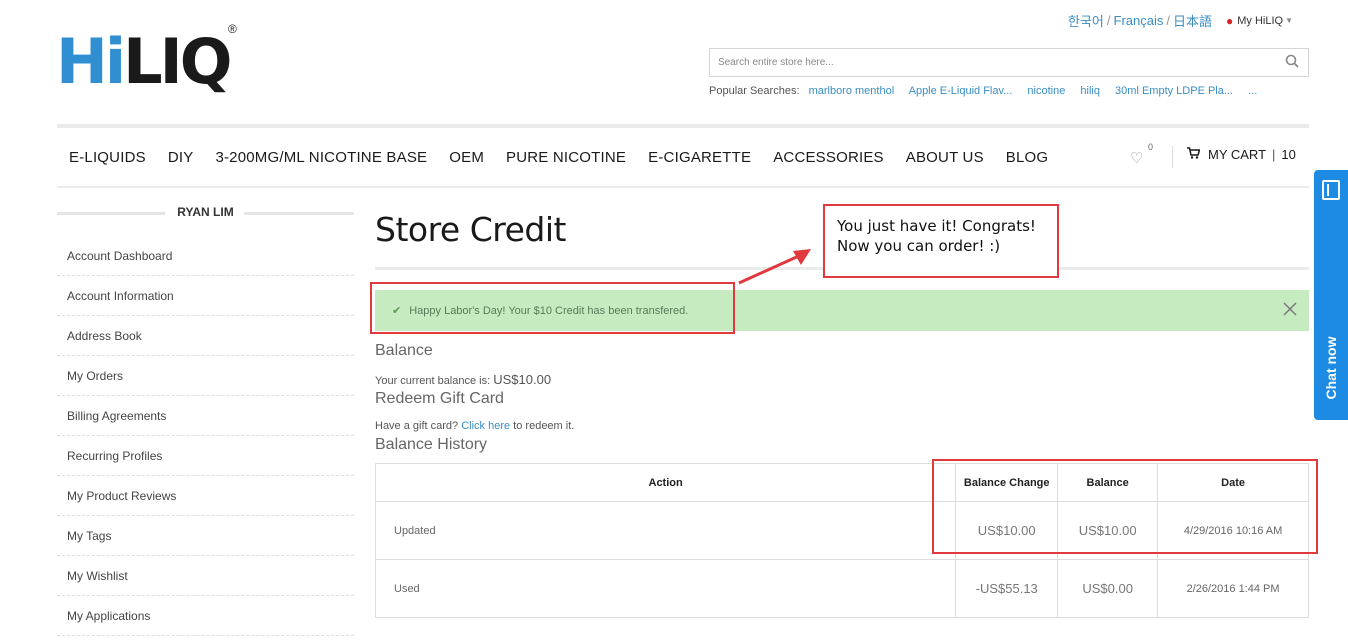  I want to click on current-balance: Your current balance is: US$10.00, so click(463, 379).